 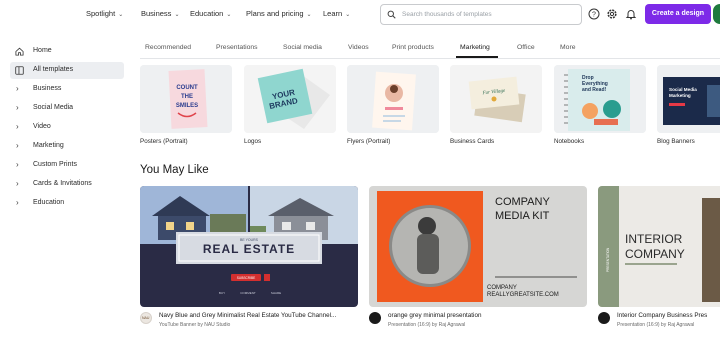 What do you see at coordinates (369, 141) in the screenshot?
I see `category-label-flyers: Flyers (Portrait)` at bounding box center [369, 141].